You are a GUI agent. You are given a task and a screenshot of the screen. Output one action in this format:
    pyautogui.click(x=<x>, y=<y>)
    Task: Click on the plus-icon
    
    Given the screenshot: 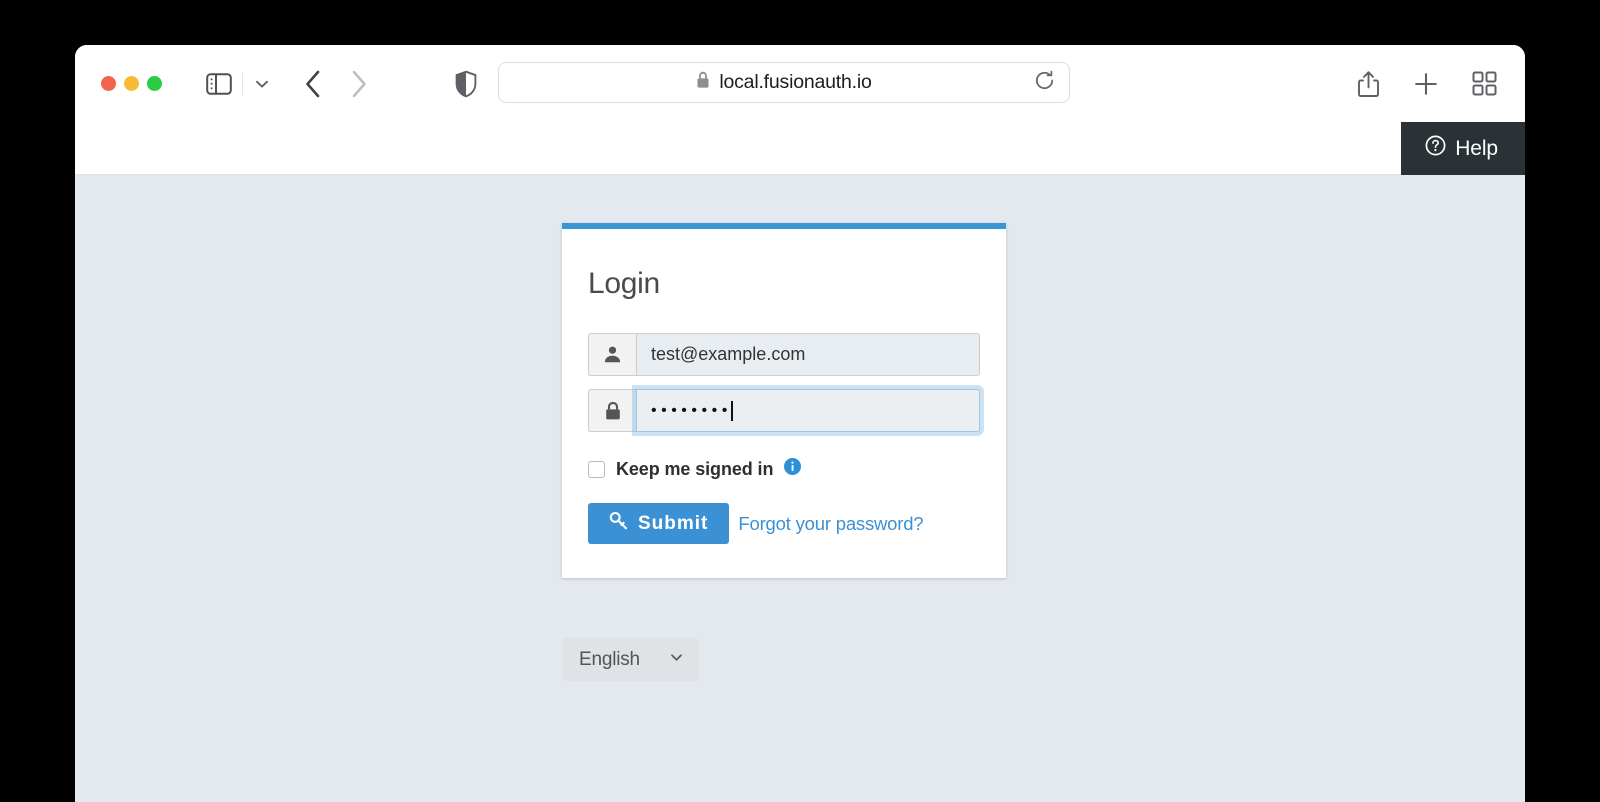 What is the action you would take?
    pyautogui.click(x=1426, y=84)
    